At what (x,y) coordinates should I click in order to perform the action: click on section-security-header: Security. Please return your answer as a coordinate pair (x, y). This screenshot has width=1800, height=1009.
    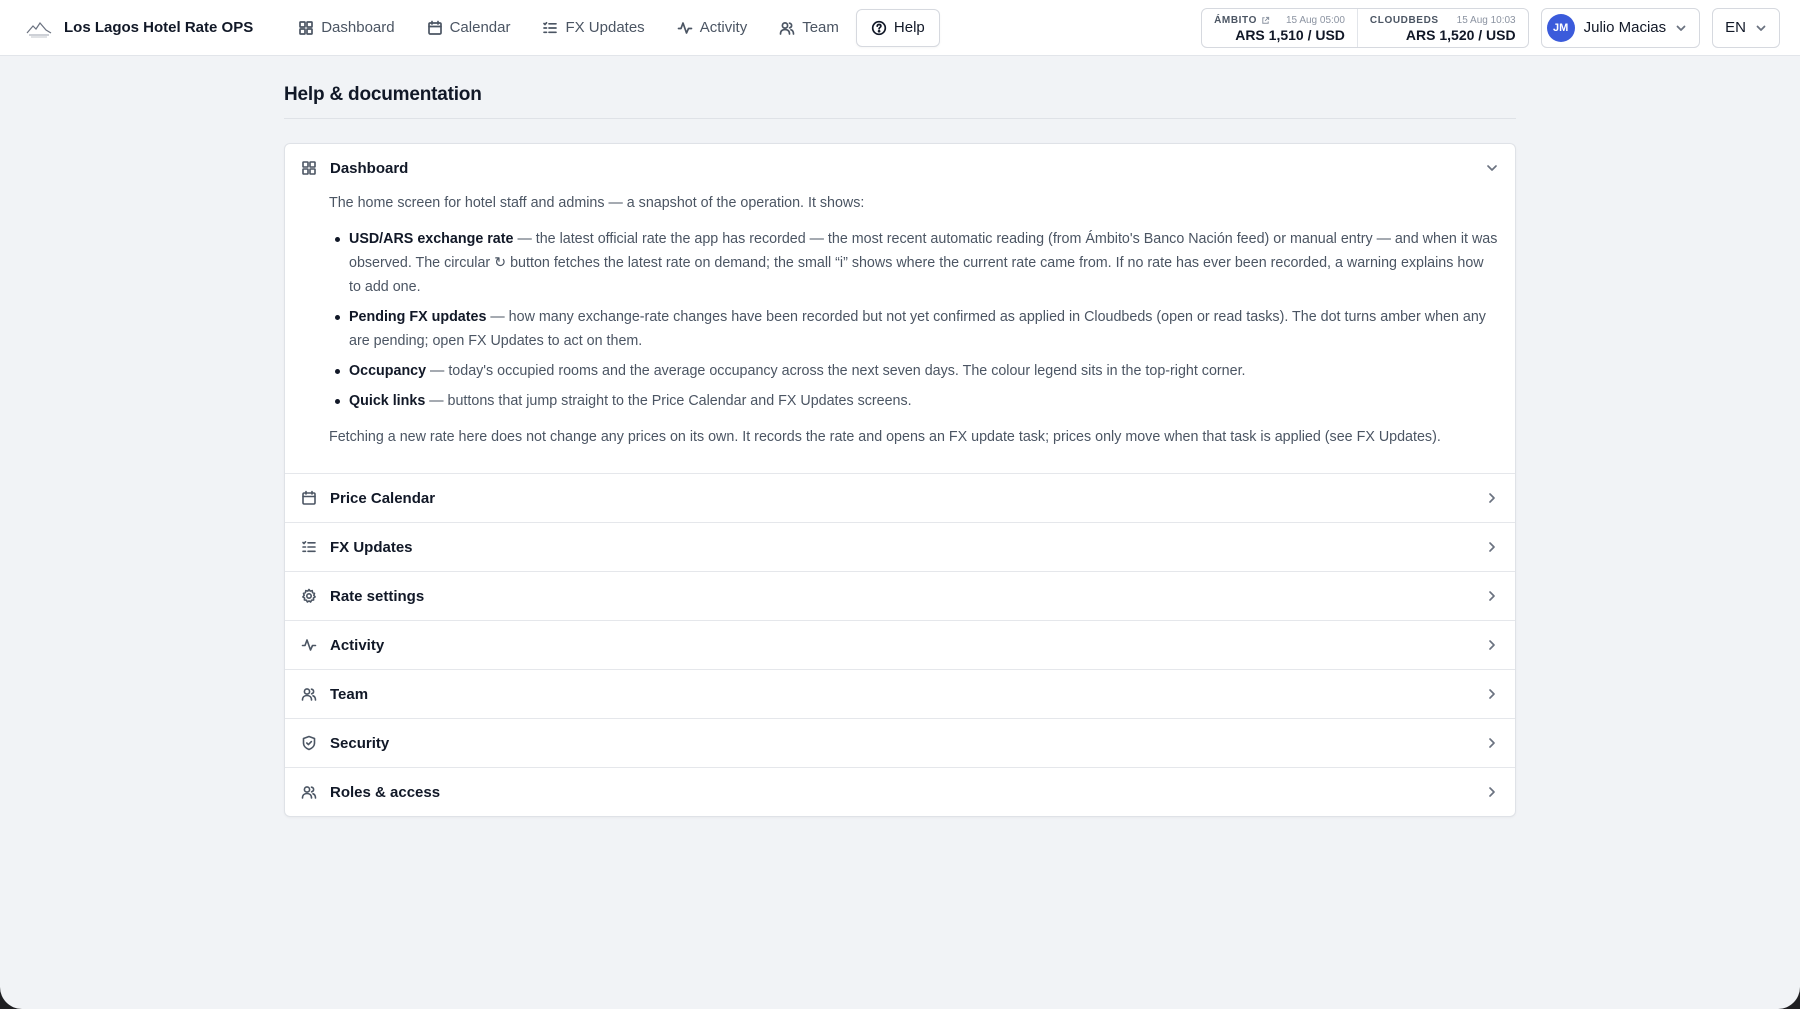
    Looking at the image, I should click on (900, 743).